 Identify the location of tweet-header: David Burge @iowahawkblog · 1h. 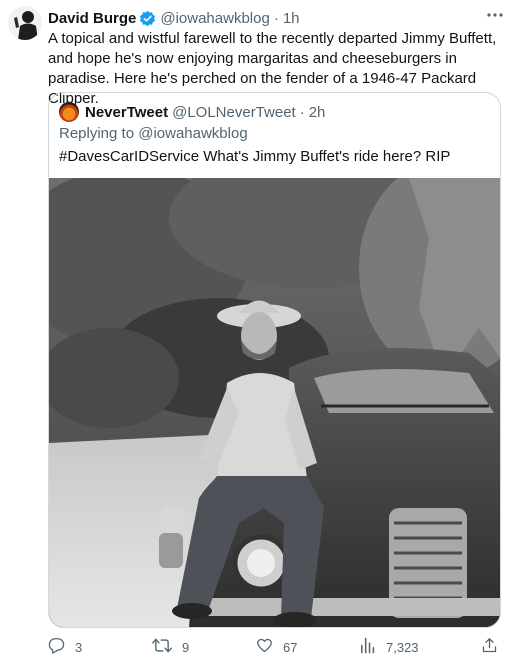
(278, 18).